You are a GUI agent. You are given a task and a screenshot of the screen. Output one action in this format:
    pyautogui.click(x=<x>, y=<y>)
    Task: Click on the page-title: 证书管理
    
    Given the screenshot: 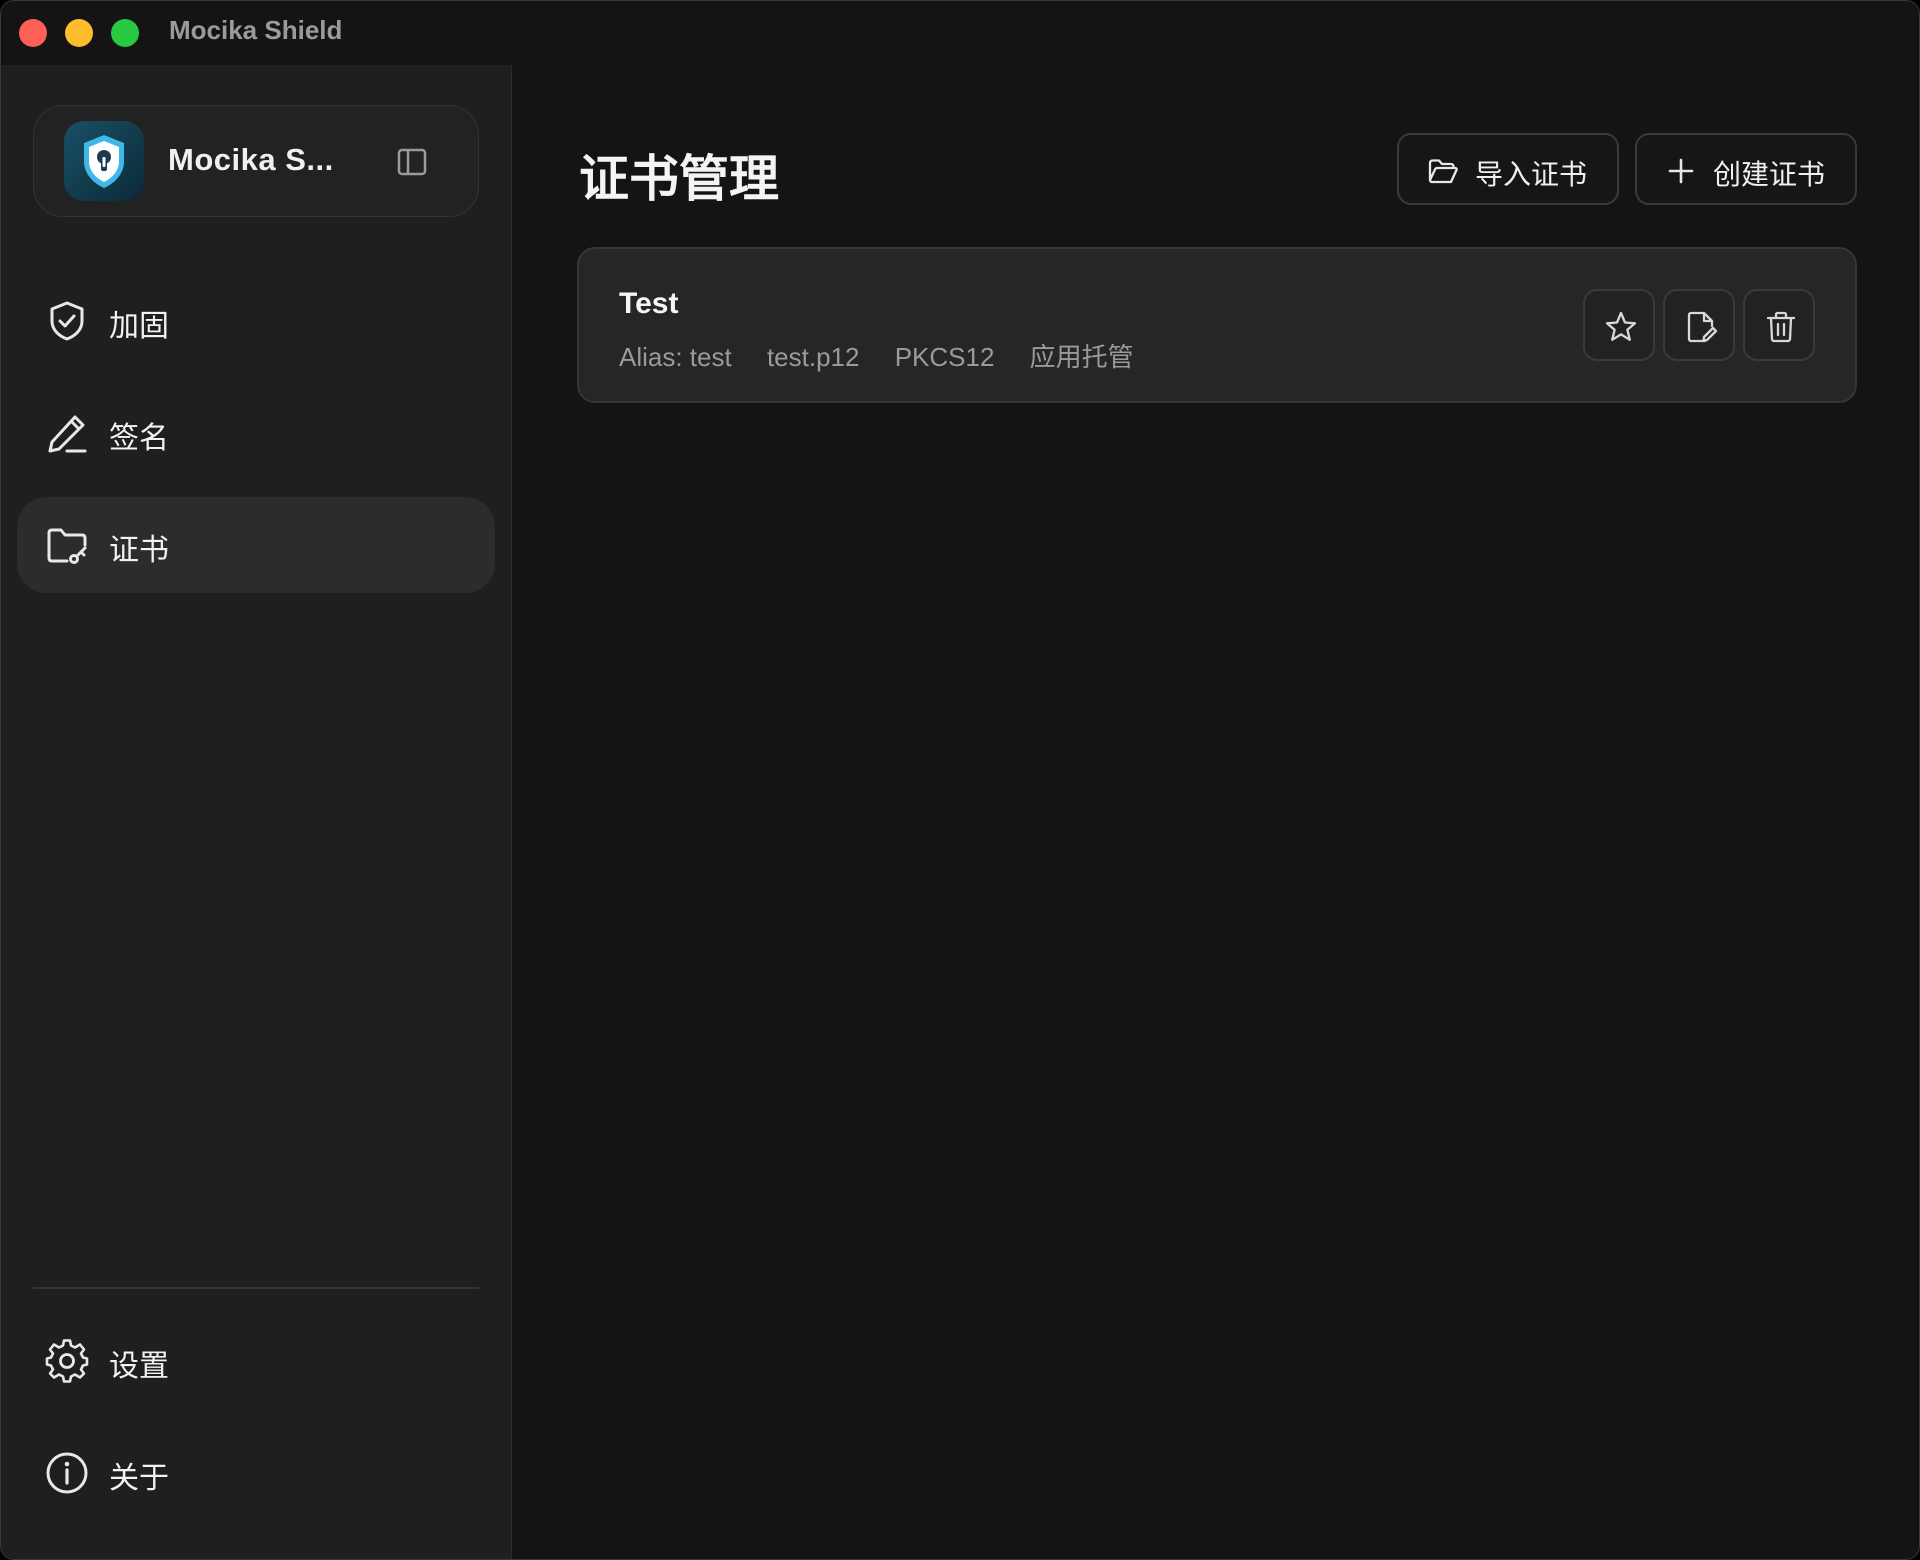 What is the action you would take?
    pyautogui.click(x=679, y=179)
    